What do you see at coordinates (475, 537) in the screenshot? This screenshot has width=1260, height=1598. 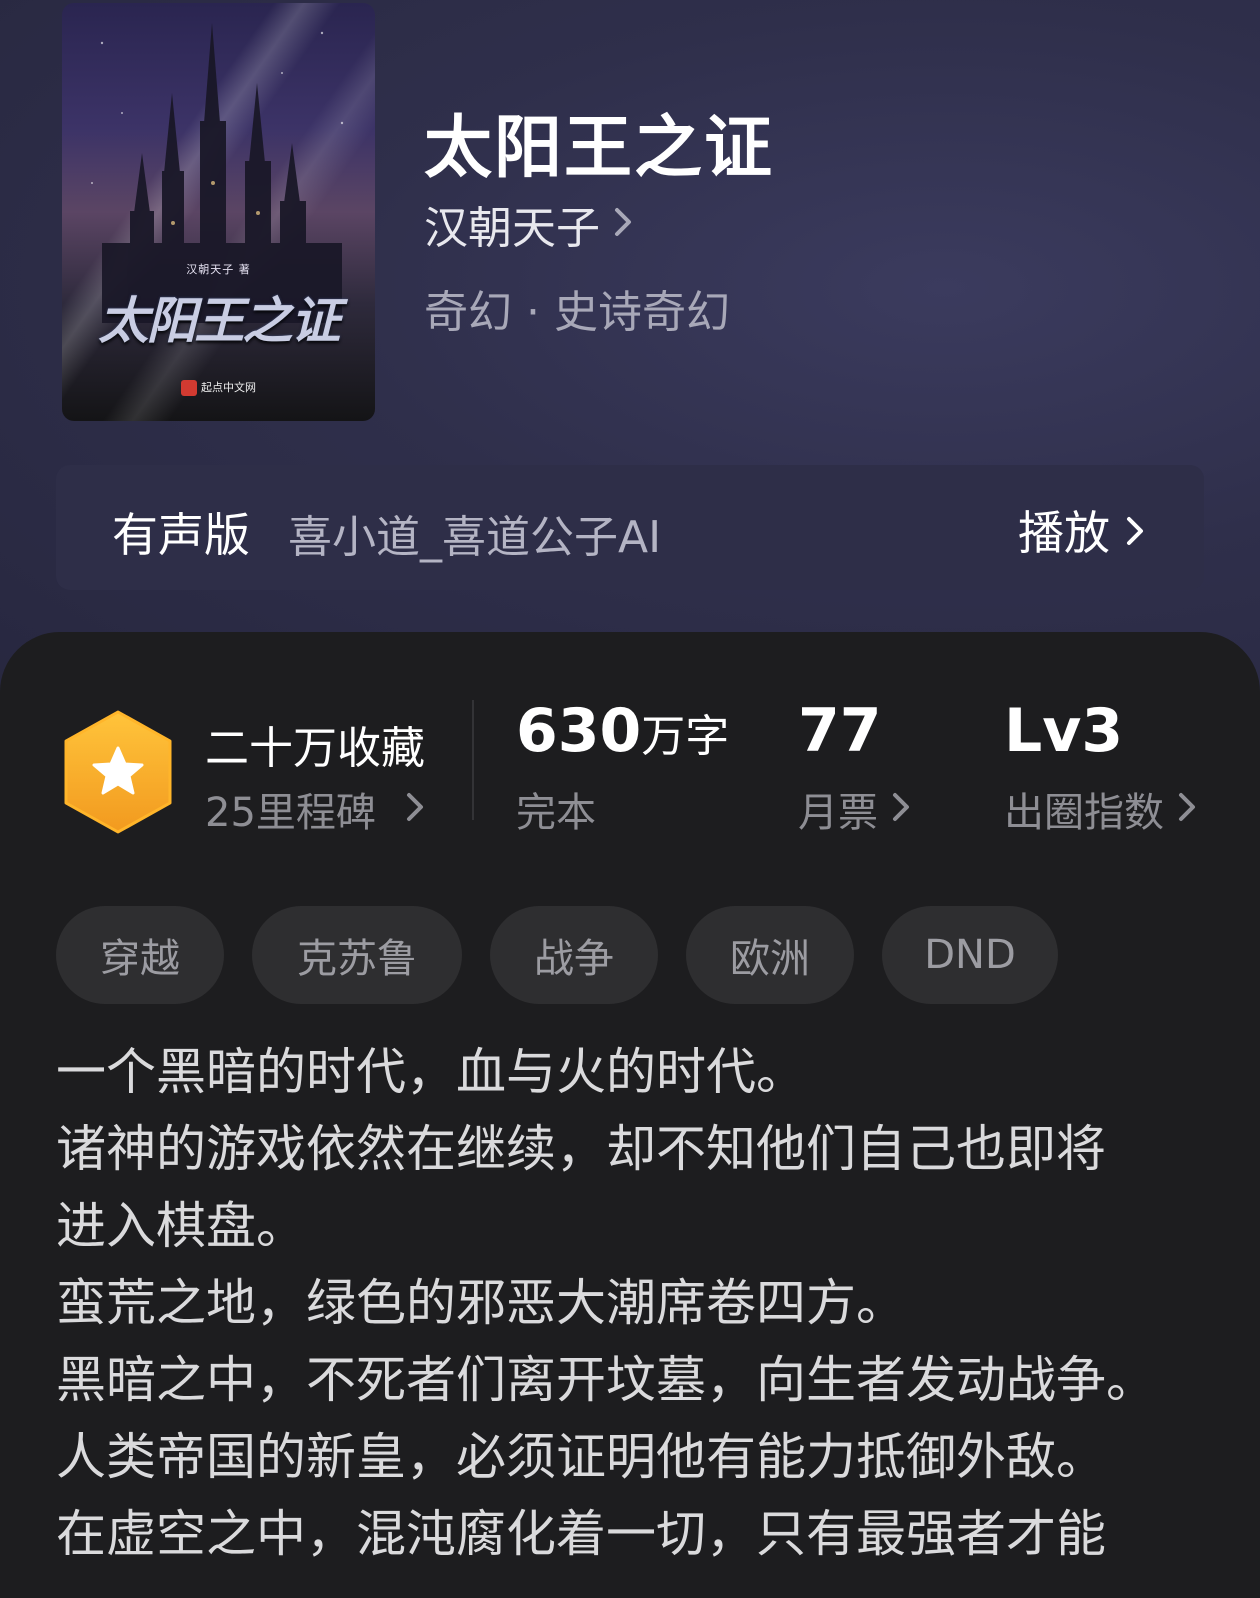 I see `audiobook-narrator: 喜小道_喜道公子AI` at bounding box center [475, 537].